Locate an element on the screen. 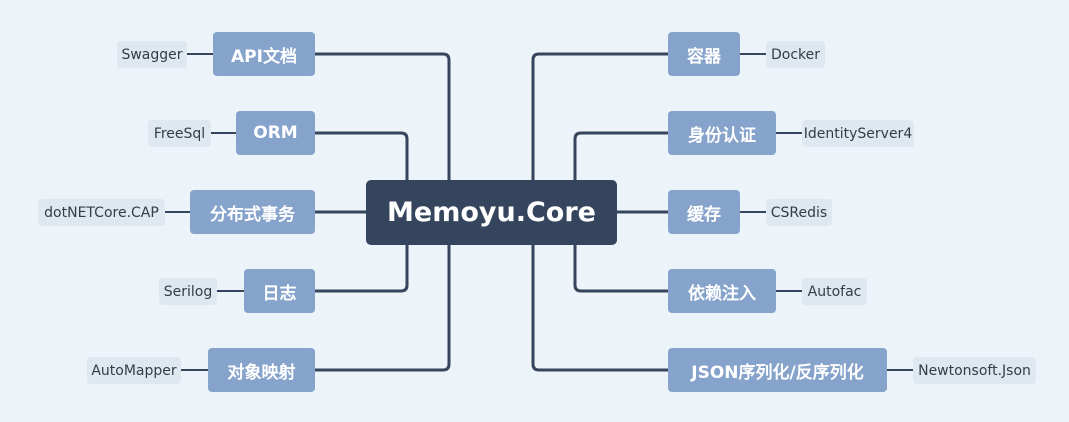  branch-cache: 缓存 is located at coordinates (704, 212).